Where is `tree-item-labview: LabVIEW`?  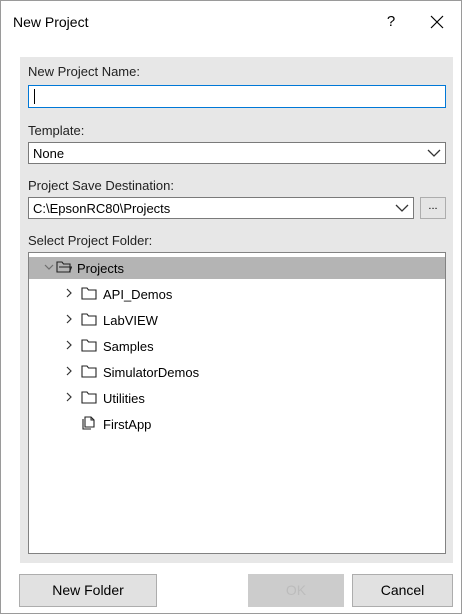 tree-item-labview: LabVIEW is located at coordinates (237, 320).